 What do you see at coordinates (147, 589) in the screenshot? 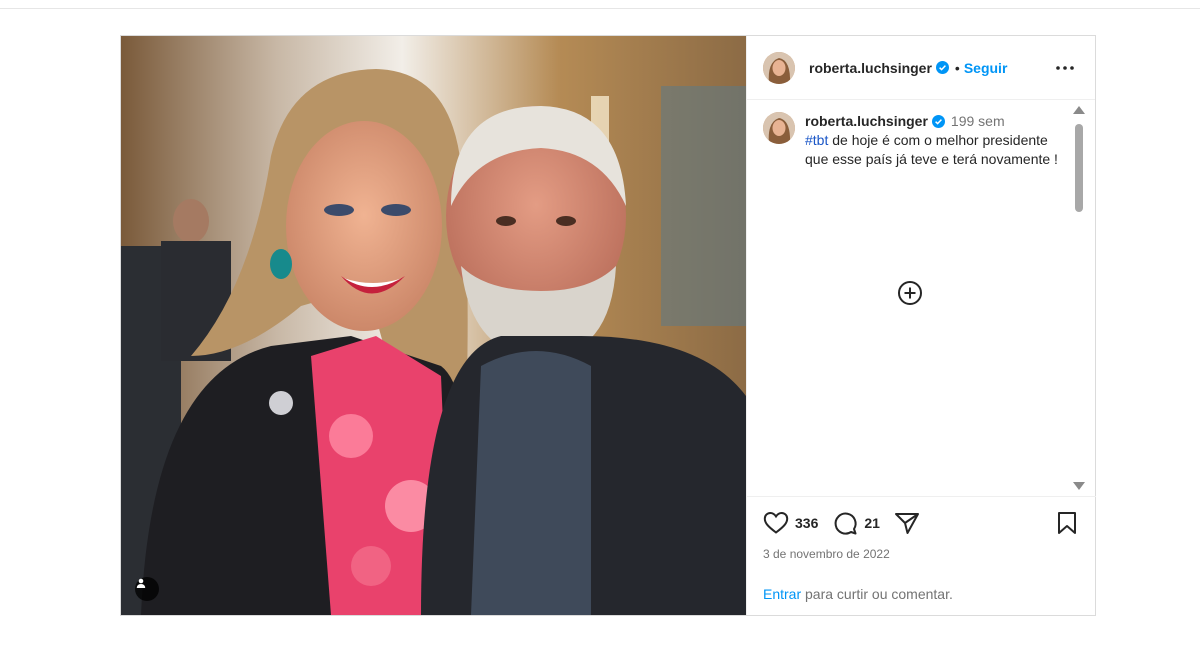
I see `user-tag-button` at bounding box center [147, 589].